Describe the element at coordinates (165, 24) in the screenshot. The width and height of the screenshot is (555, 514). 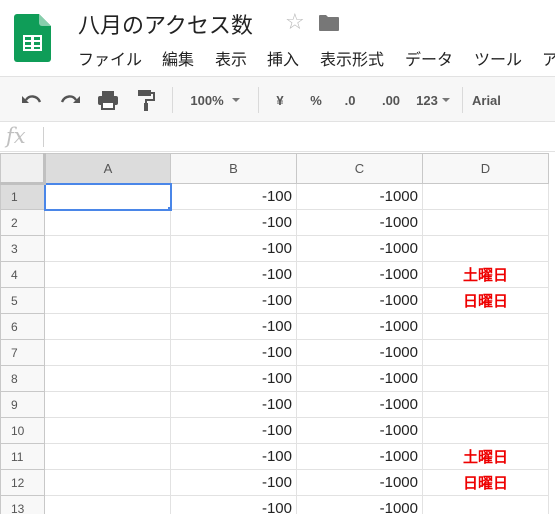
I see `document-title: 八月のアクセス数` at that location.